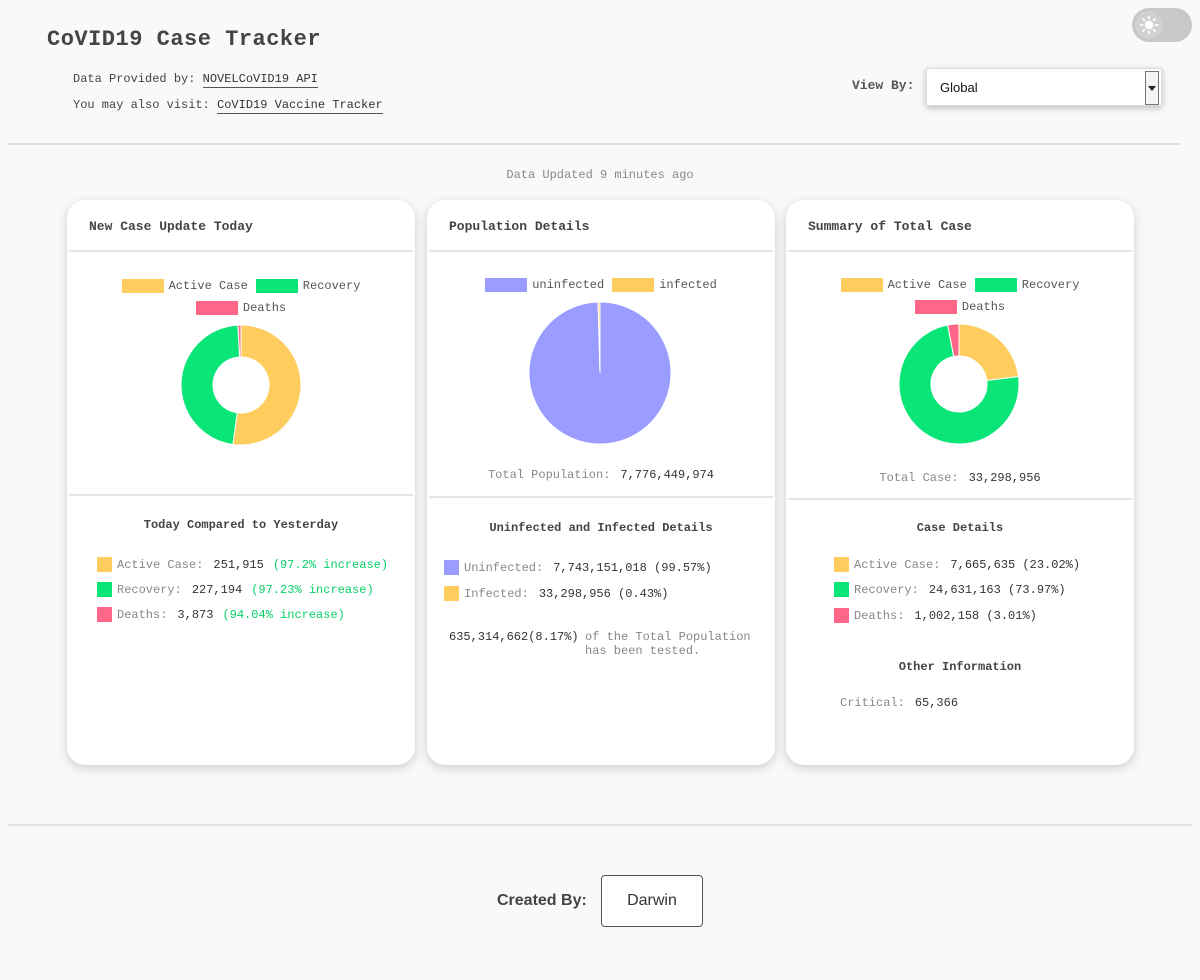 This screenshot has width=1200, height=980. Describe the element at coordinates (601, 475) in the screenshot. I see `total-population: Total Population: 7,776,449,974` at that location.